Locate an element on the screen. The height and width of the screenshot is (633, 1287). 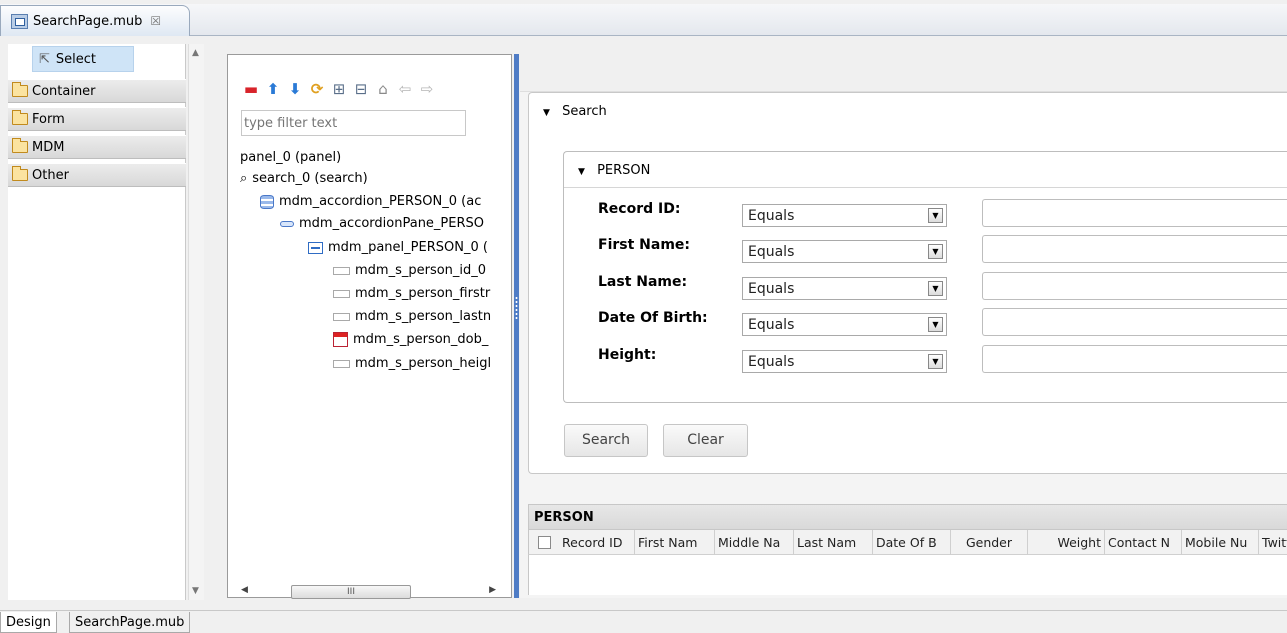
palette-drawer-form: Form is located at coordinates (97, 119).